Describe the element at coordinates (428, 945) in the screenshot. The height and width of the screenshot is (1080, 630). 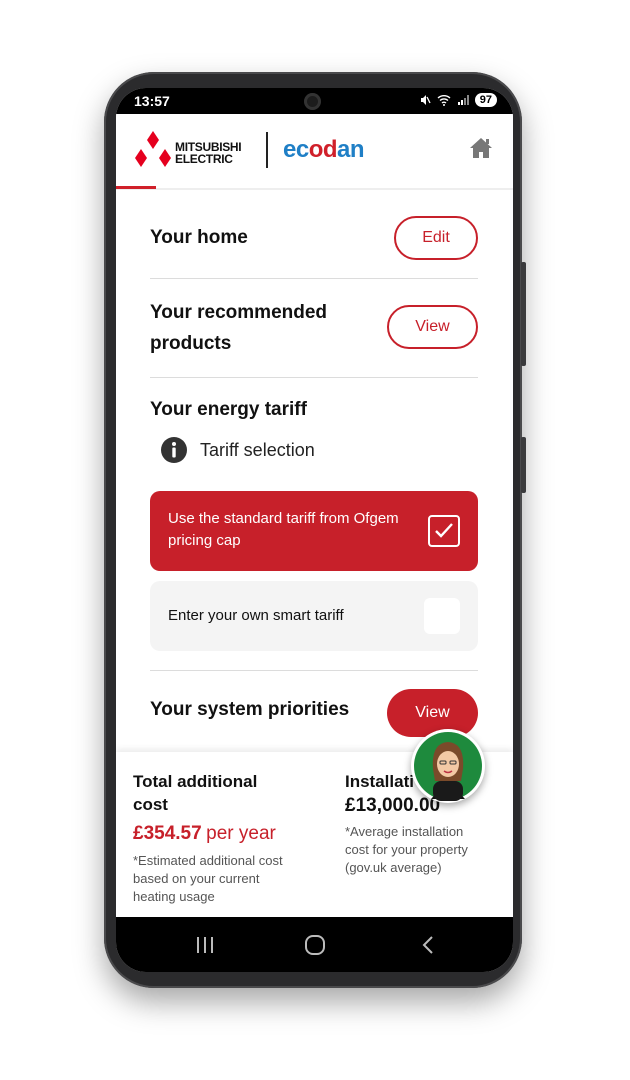
I see `back-icon` at that location.